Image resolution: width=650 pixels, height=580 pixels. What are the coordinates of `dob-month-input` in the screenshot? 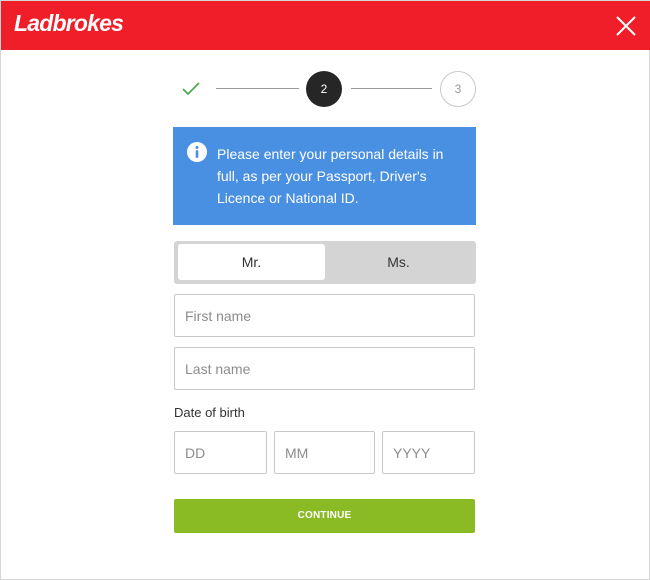 It's located at (324, 452).